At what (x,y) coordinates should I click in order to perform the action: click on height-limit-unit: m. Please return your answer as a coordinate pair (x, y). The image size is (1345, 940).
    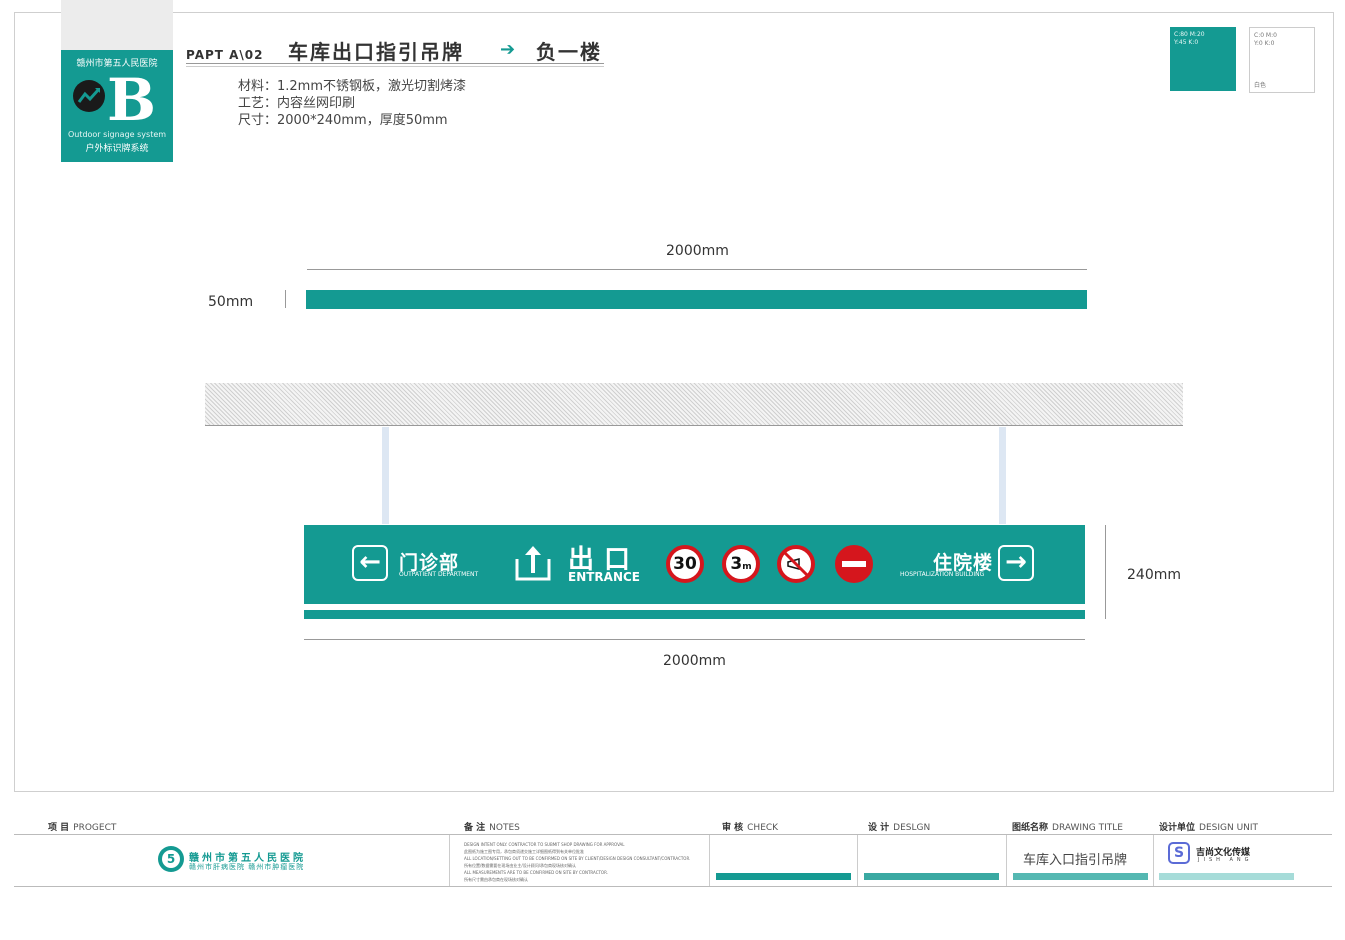
    Looking at the image, I should click on (747, 567).